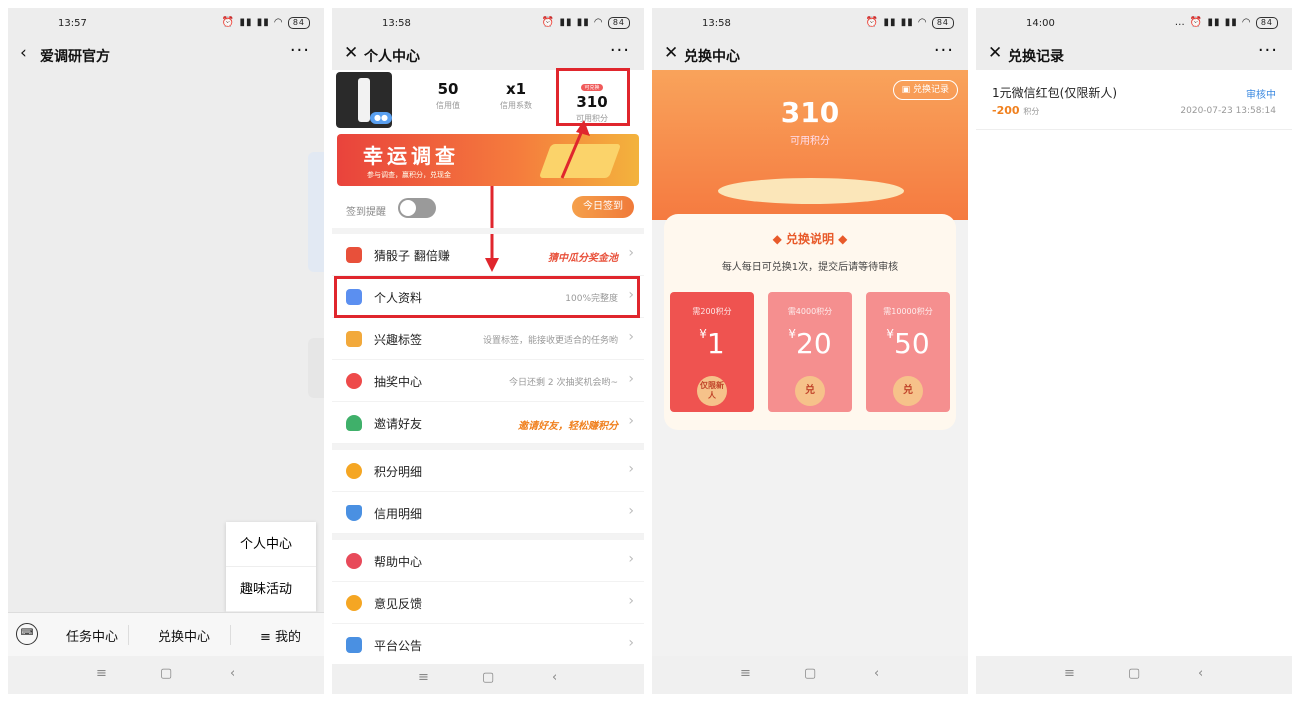 The width and height of the screenshot is (1300, 701). I want to click on stat-value: 50, so click(448, 89).